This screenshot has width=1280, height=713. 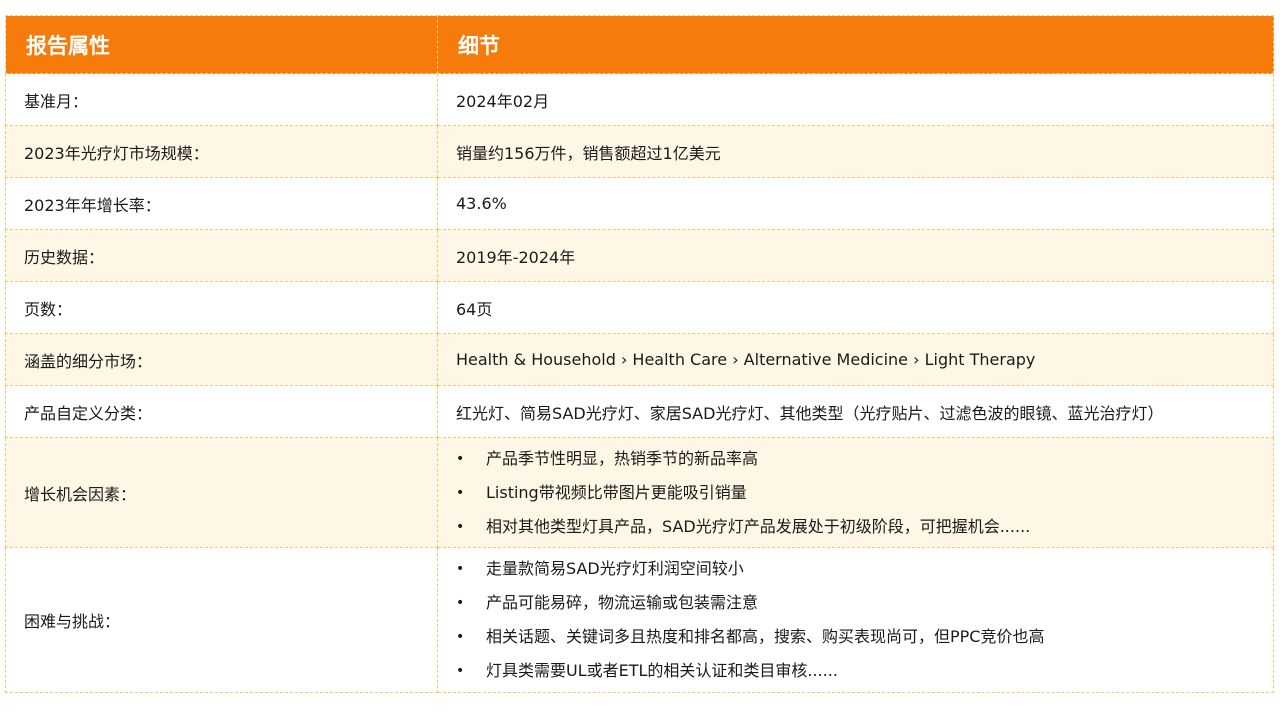 I want to click on table-row: 基准月： 2024年02月, so click(x=639, y=99).